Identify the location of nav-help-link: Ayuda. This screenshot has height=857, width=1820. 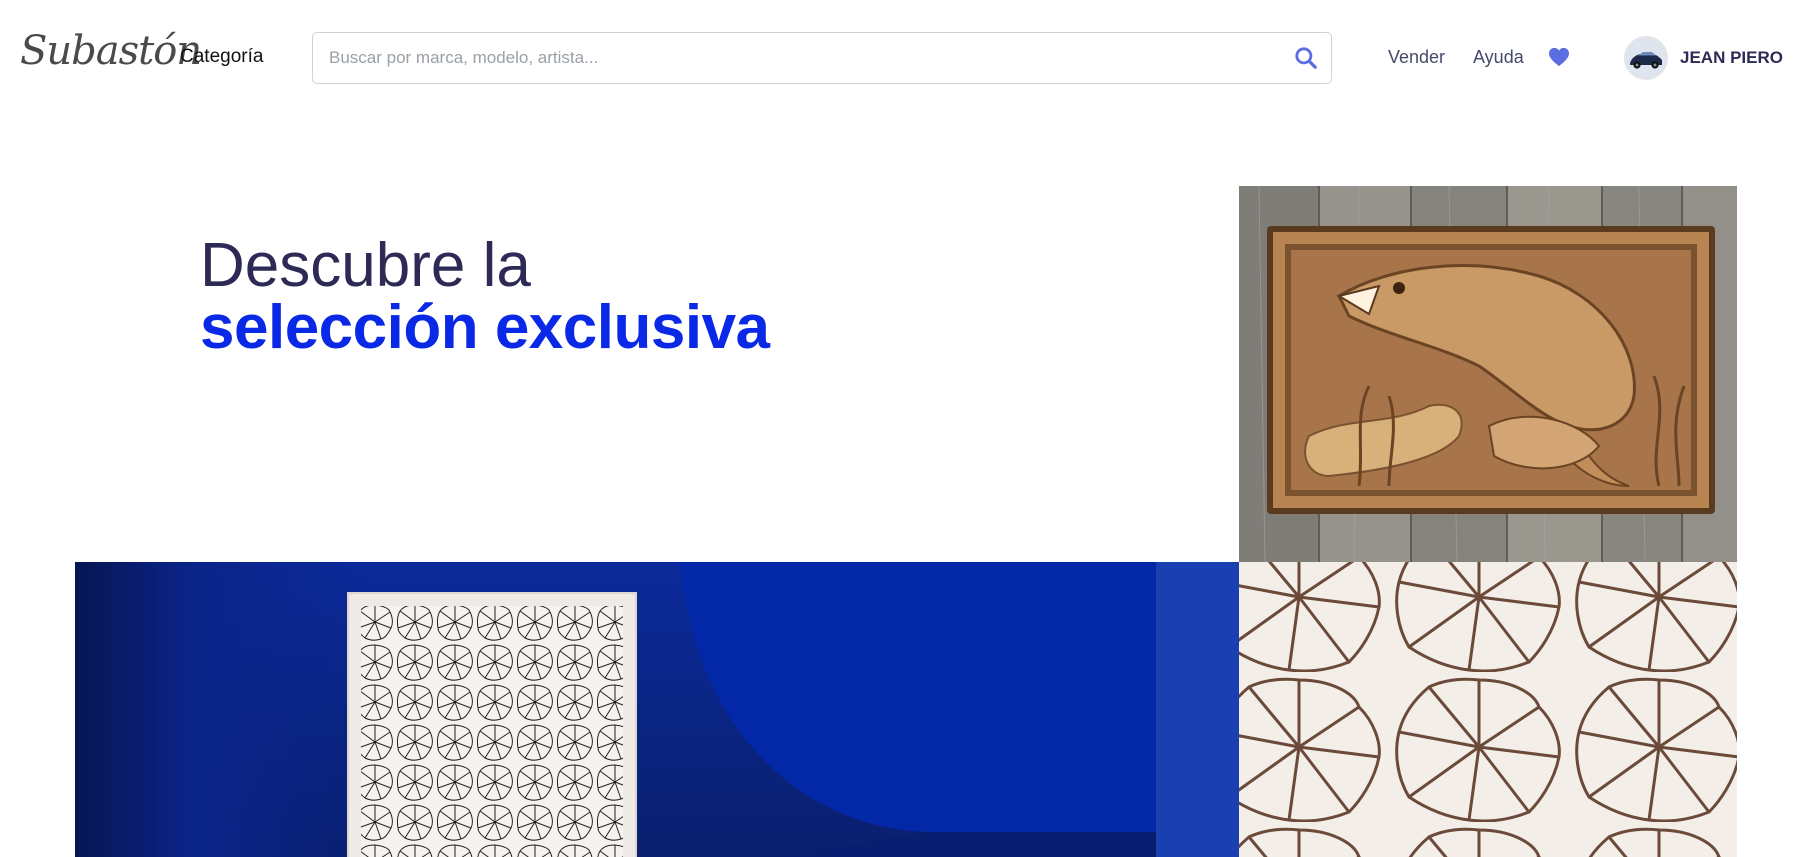
(1498, 57).